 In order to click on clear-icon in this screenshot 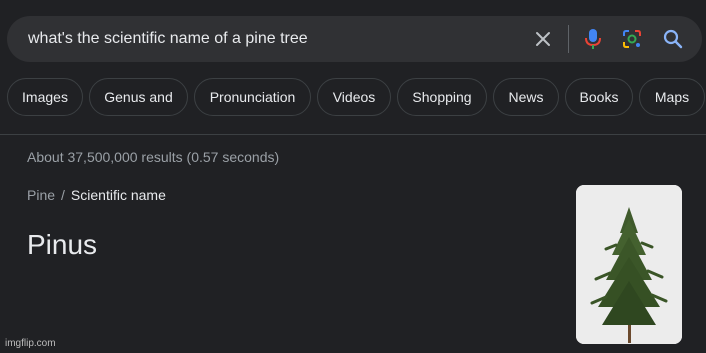, I will do `click(543, 39)`.